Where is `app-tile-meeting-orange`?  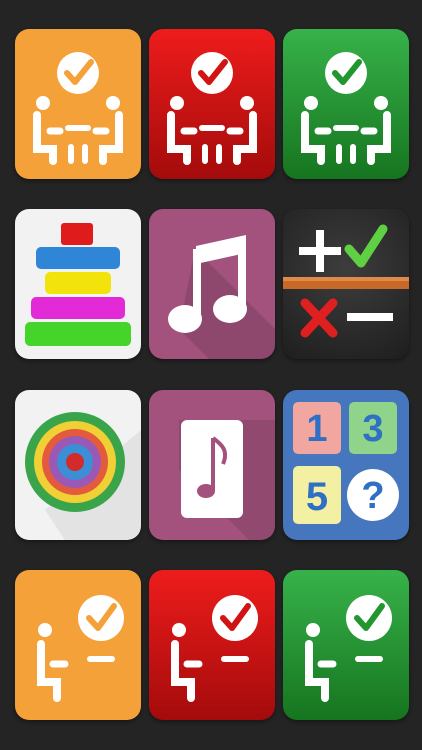 app-tile-meeting-orange is located at coordinates (78, 104).